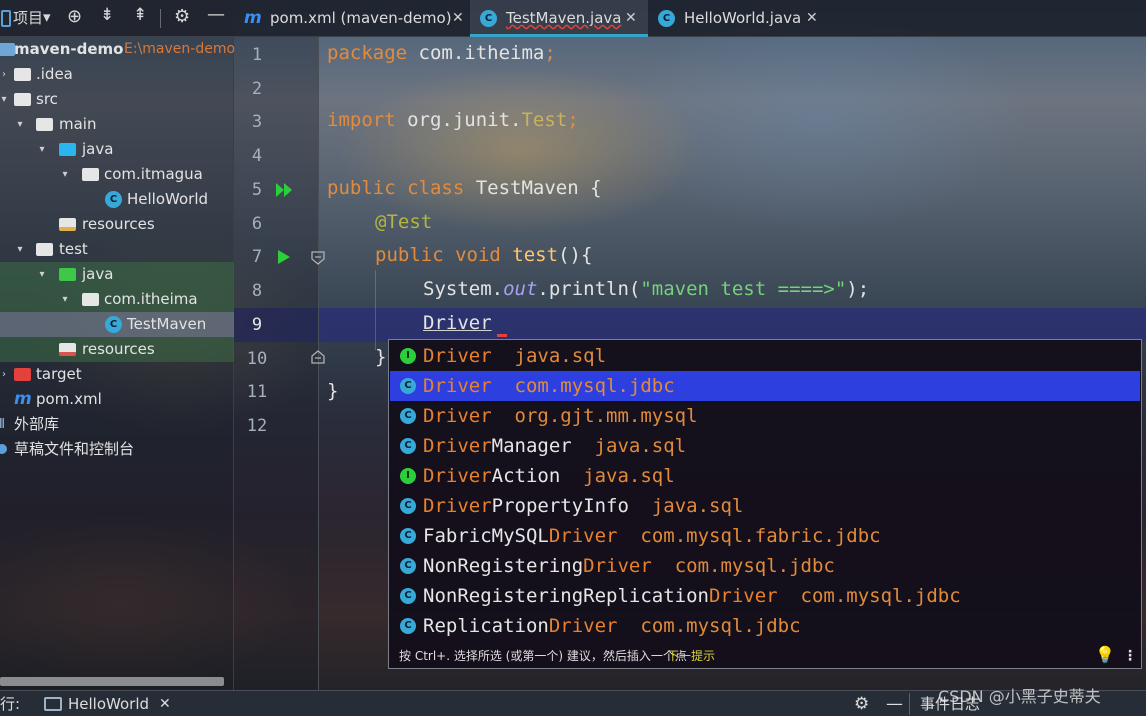 This screenshot has width=1146, height=716. What do you see at coordinates (74, 16) in the screenshot?
I see `target-icon: ⊕` at bounding box center [74, 16].